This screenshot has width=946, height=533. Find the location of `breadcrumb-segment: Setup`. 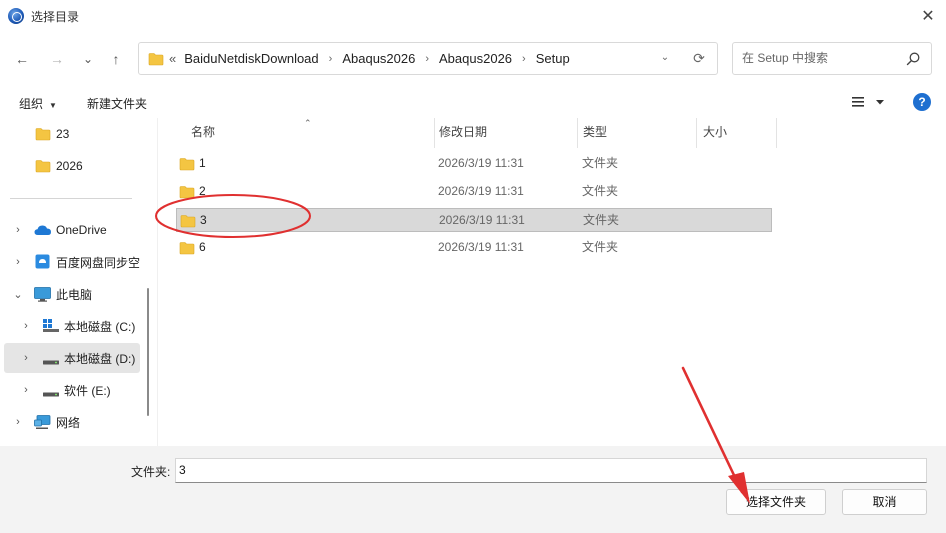

breadcrumb-segment: Setup is located at coordinates (553, 58).